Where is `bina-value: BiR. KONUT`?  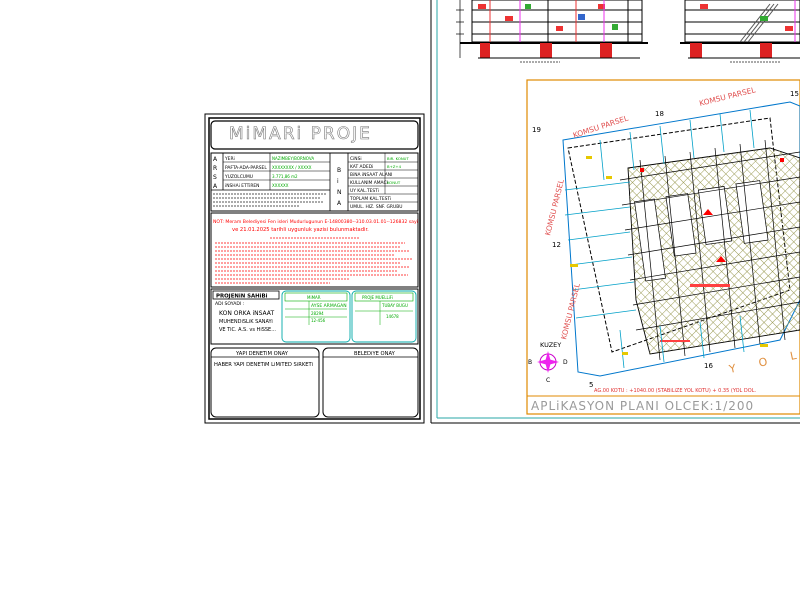
bina-value: BiR. KONUT is located at coordinates (398, 158).